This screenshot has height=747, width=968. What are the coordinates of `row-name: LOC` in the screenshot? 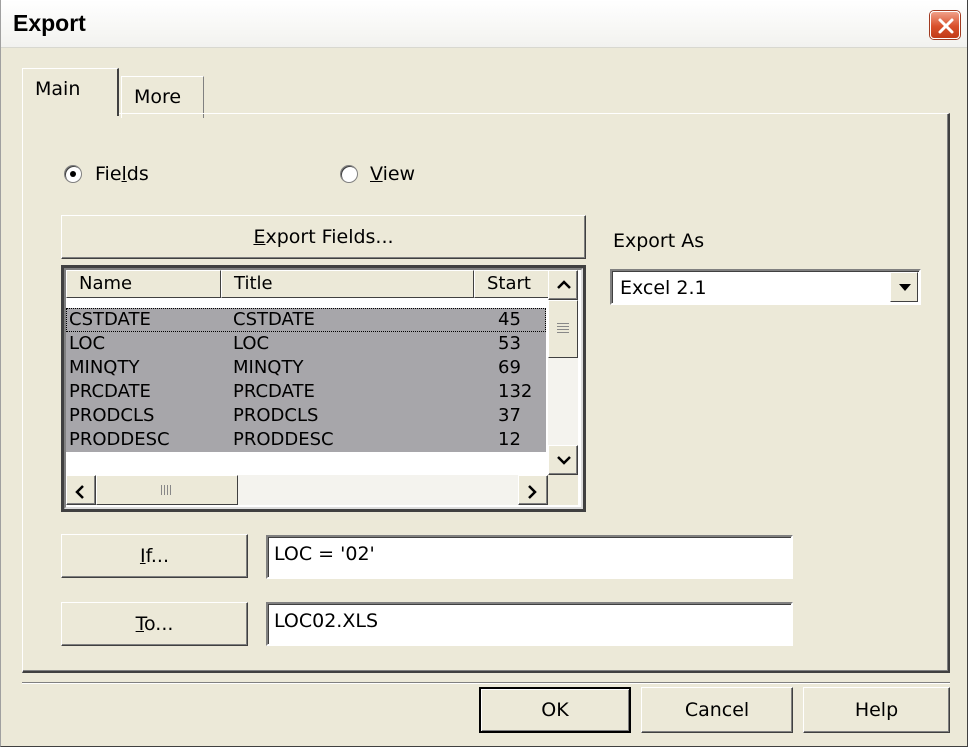 It's located at (87, 343).